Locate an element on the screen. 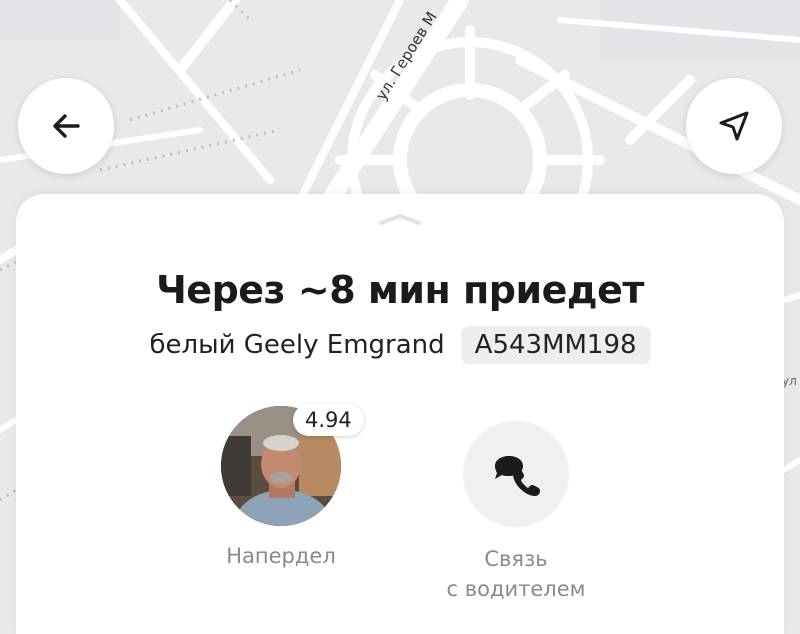  locate-me-button is located at coordinates (734, 126).